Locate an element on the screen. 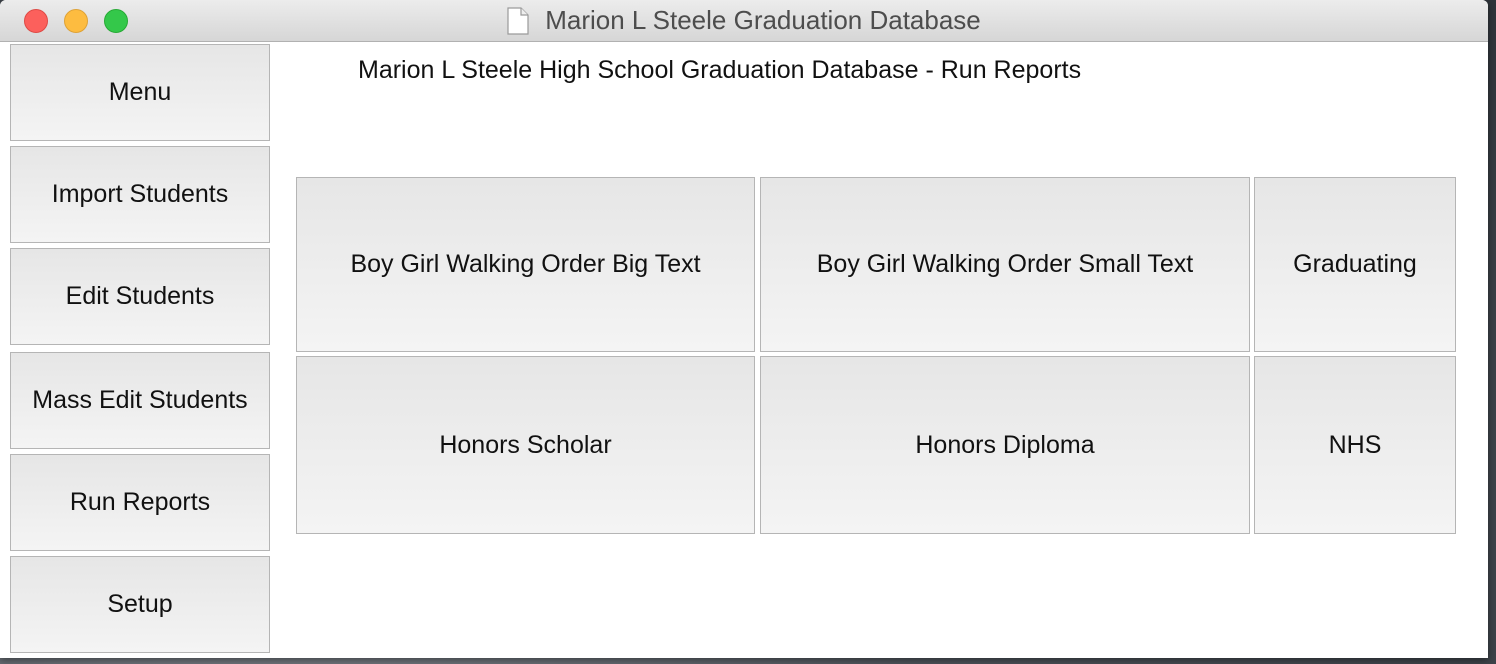  title-bar: Marion L Steele Graduation Database is located at coordinates (744, 21).